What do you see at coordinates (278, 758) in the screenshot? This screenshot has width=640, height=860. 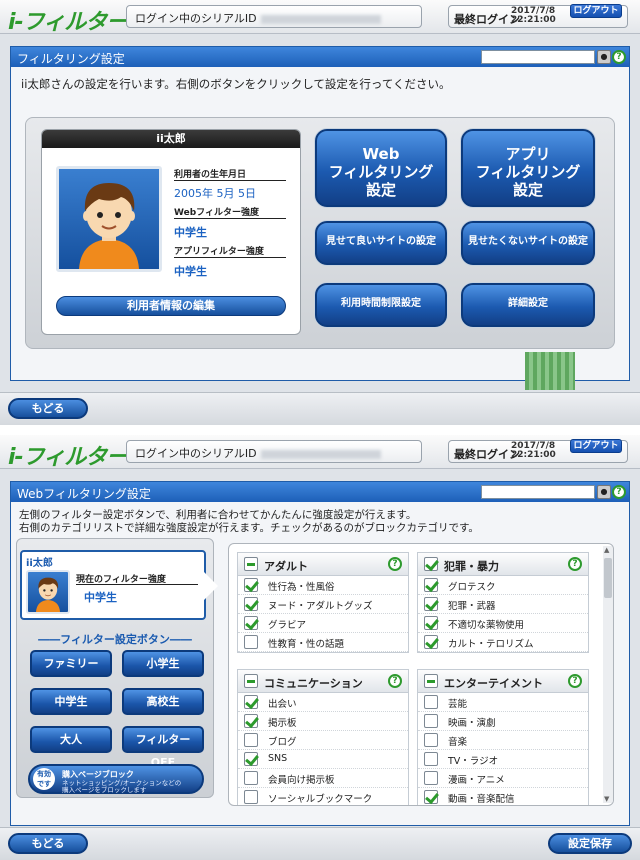 I see `item-label: SNS` at bounding box center [278, 758].